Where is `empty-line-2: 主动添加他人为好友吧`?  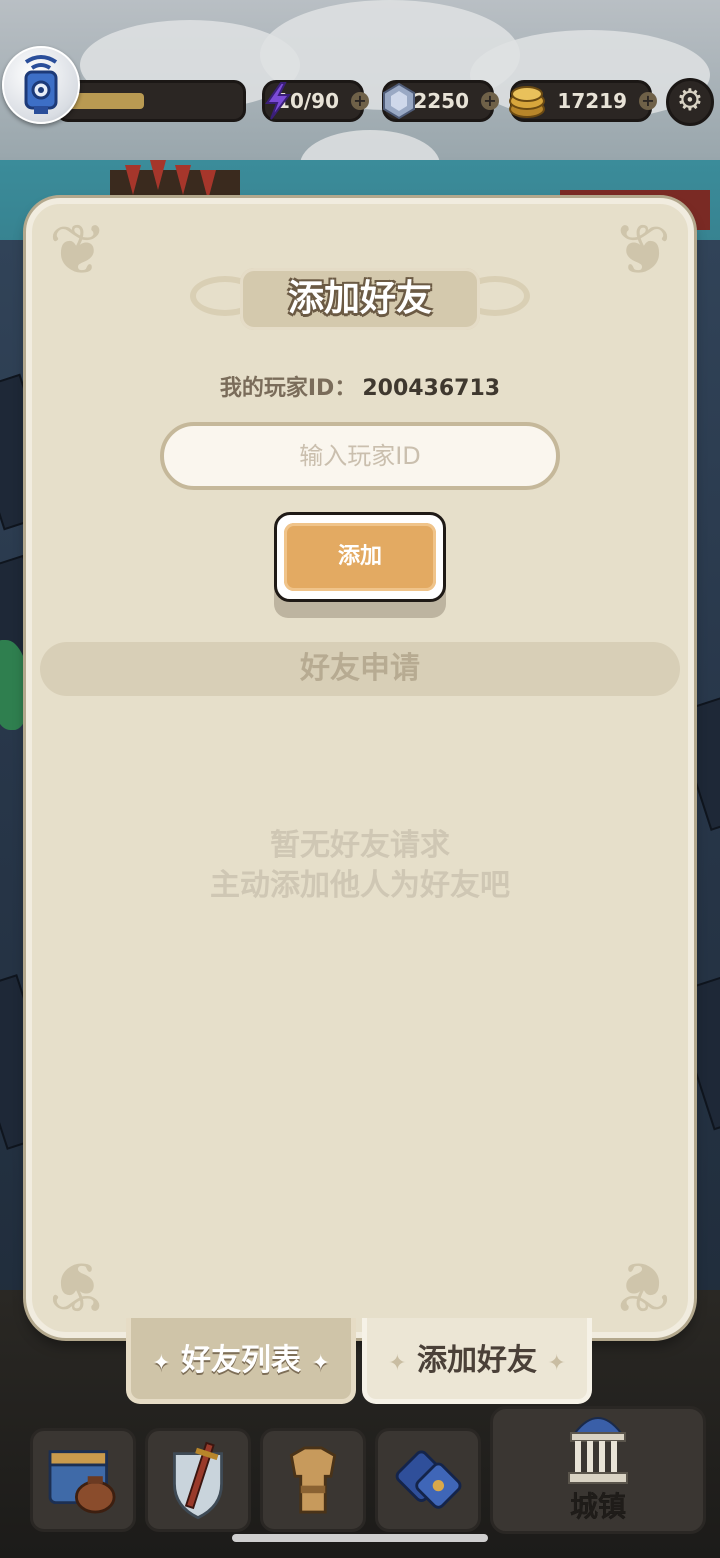
empty-line-2: 主动添加他人为好友吧 is located at coordinates (360, 885).